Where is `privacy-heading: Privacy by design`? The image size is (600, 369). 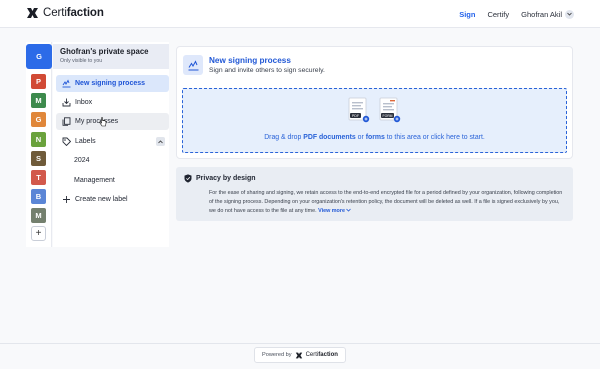
privacy-heading: Privacy by design is located at coordinates (220, 178).